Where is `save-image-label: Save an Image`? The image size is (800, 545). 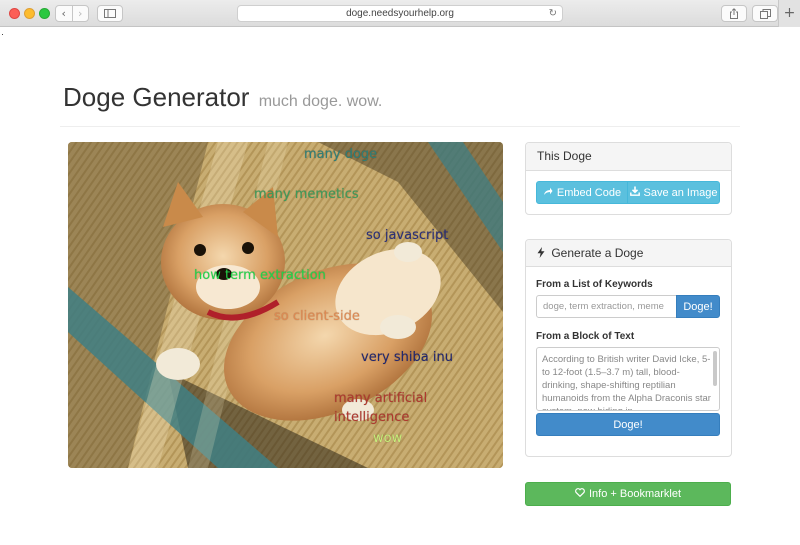 save-image-label: Save an Image is located at coordinates (680, 192).